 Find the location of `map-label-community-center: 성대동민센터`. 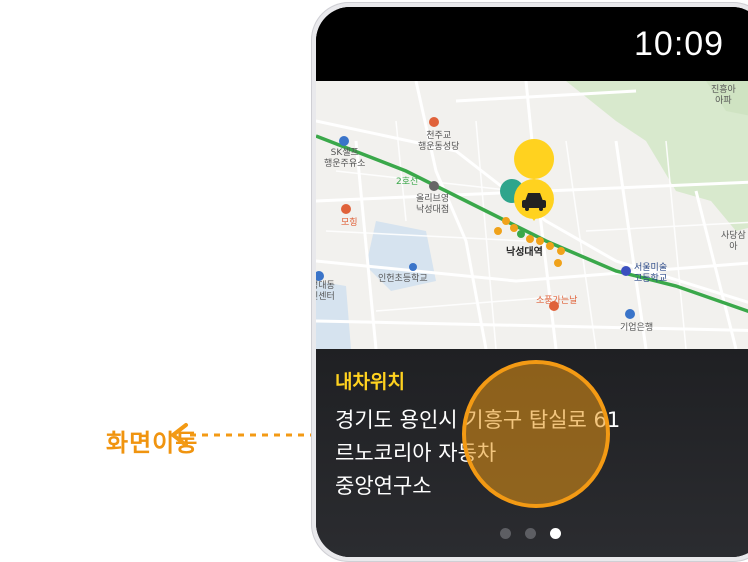

map-label-community-center: 성대동민센터 is located at coordinates (325, 291).